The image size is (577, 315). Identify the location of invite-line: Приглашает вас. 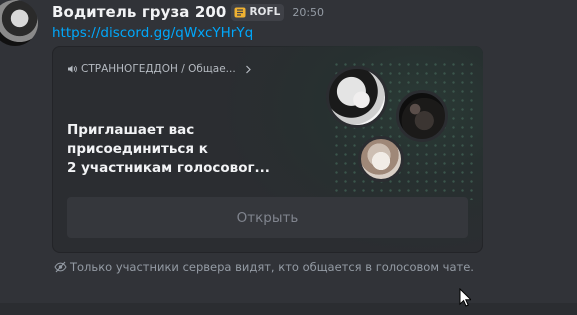
(131, 130).